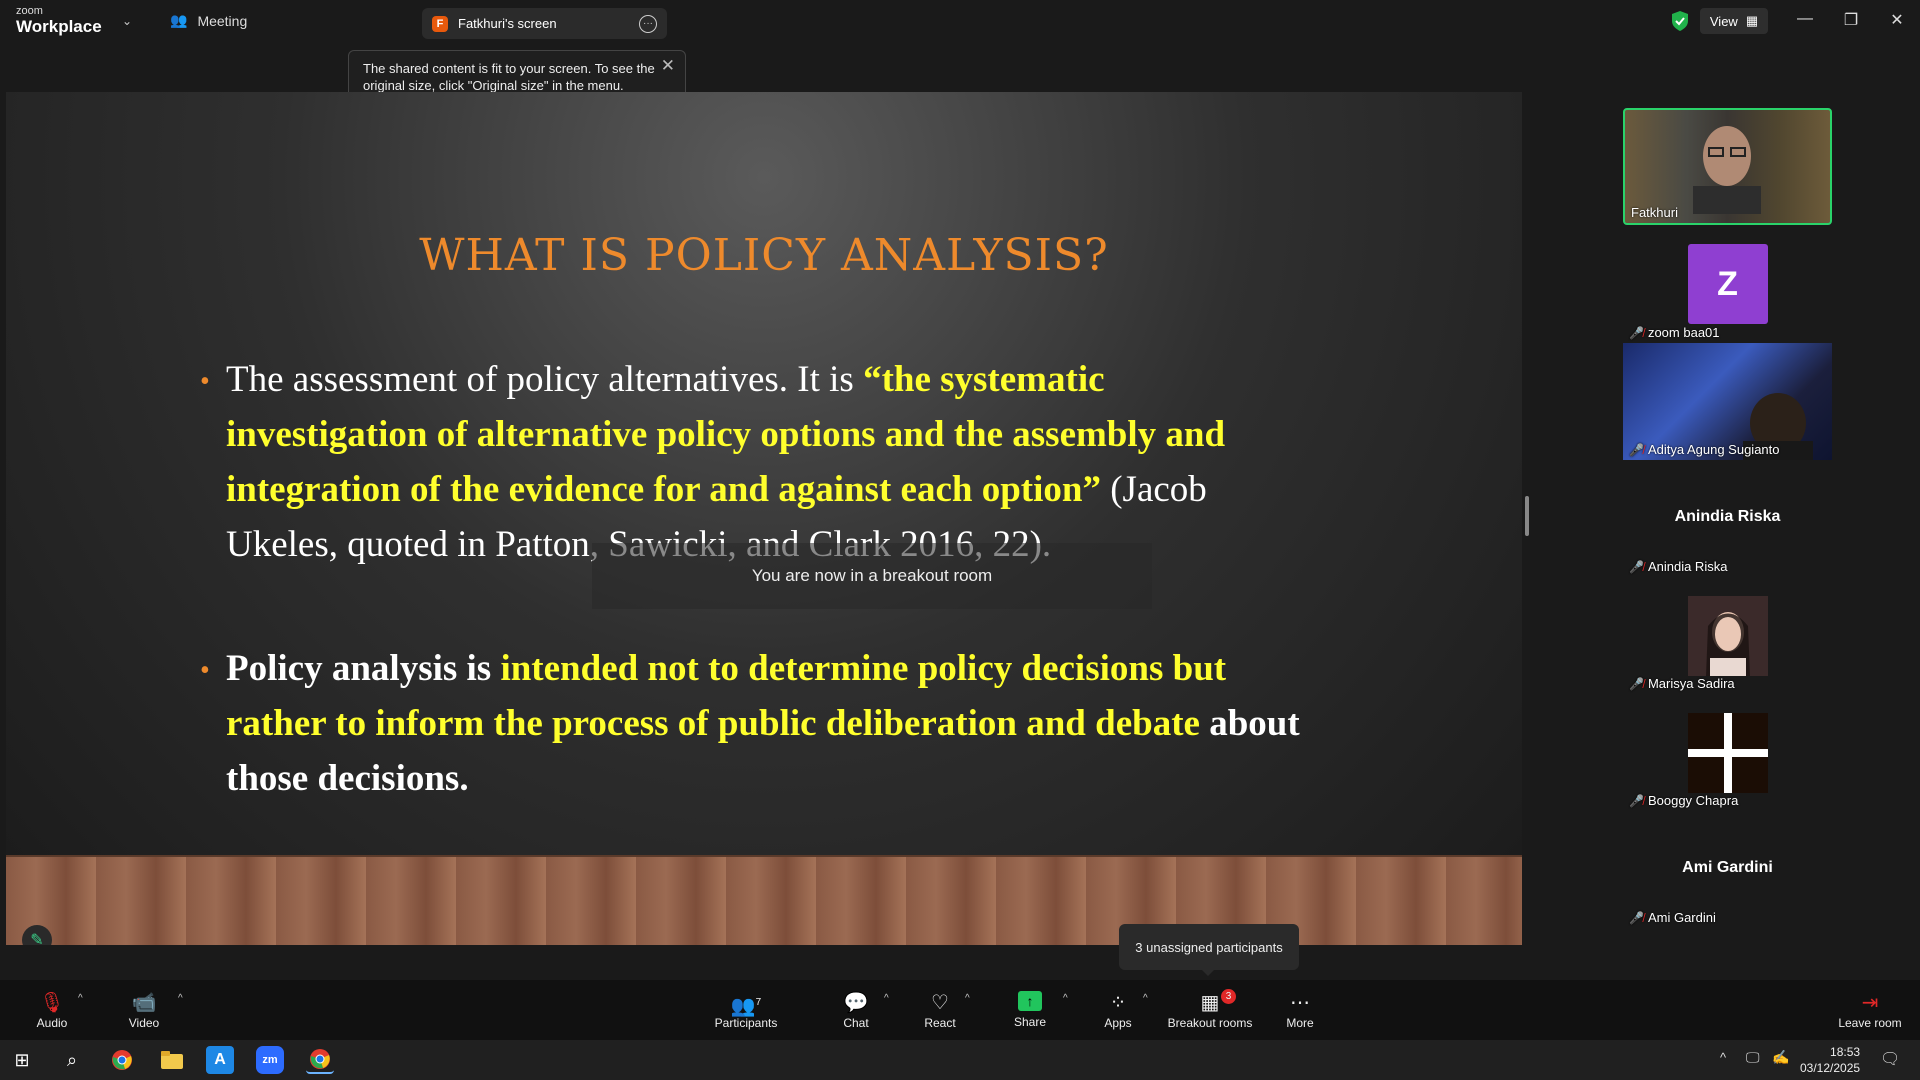  I want to click on participants-button: 👥7 Participants, so click(746, 1010).